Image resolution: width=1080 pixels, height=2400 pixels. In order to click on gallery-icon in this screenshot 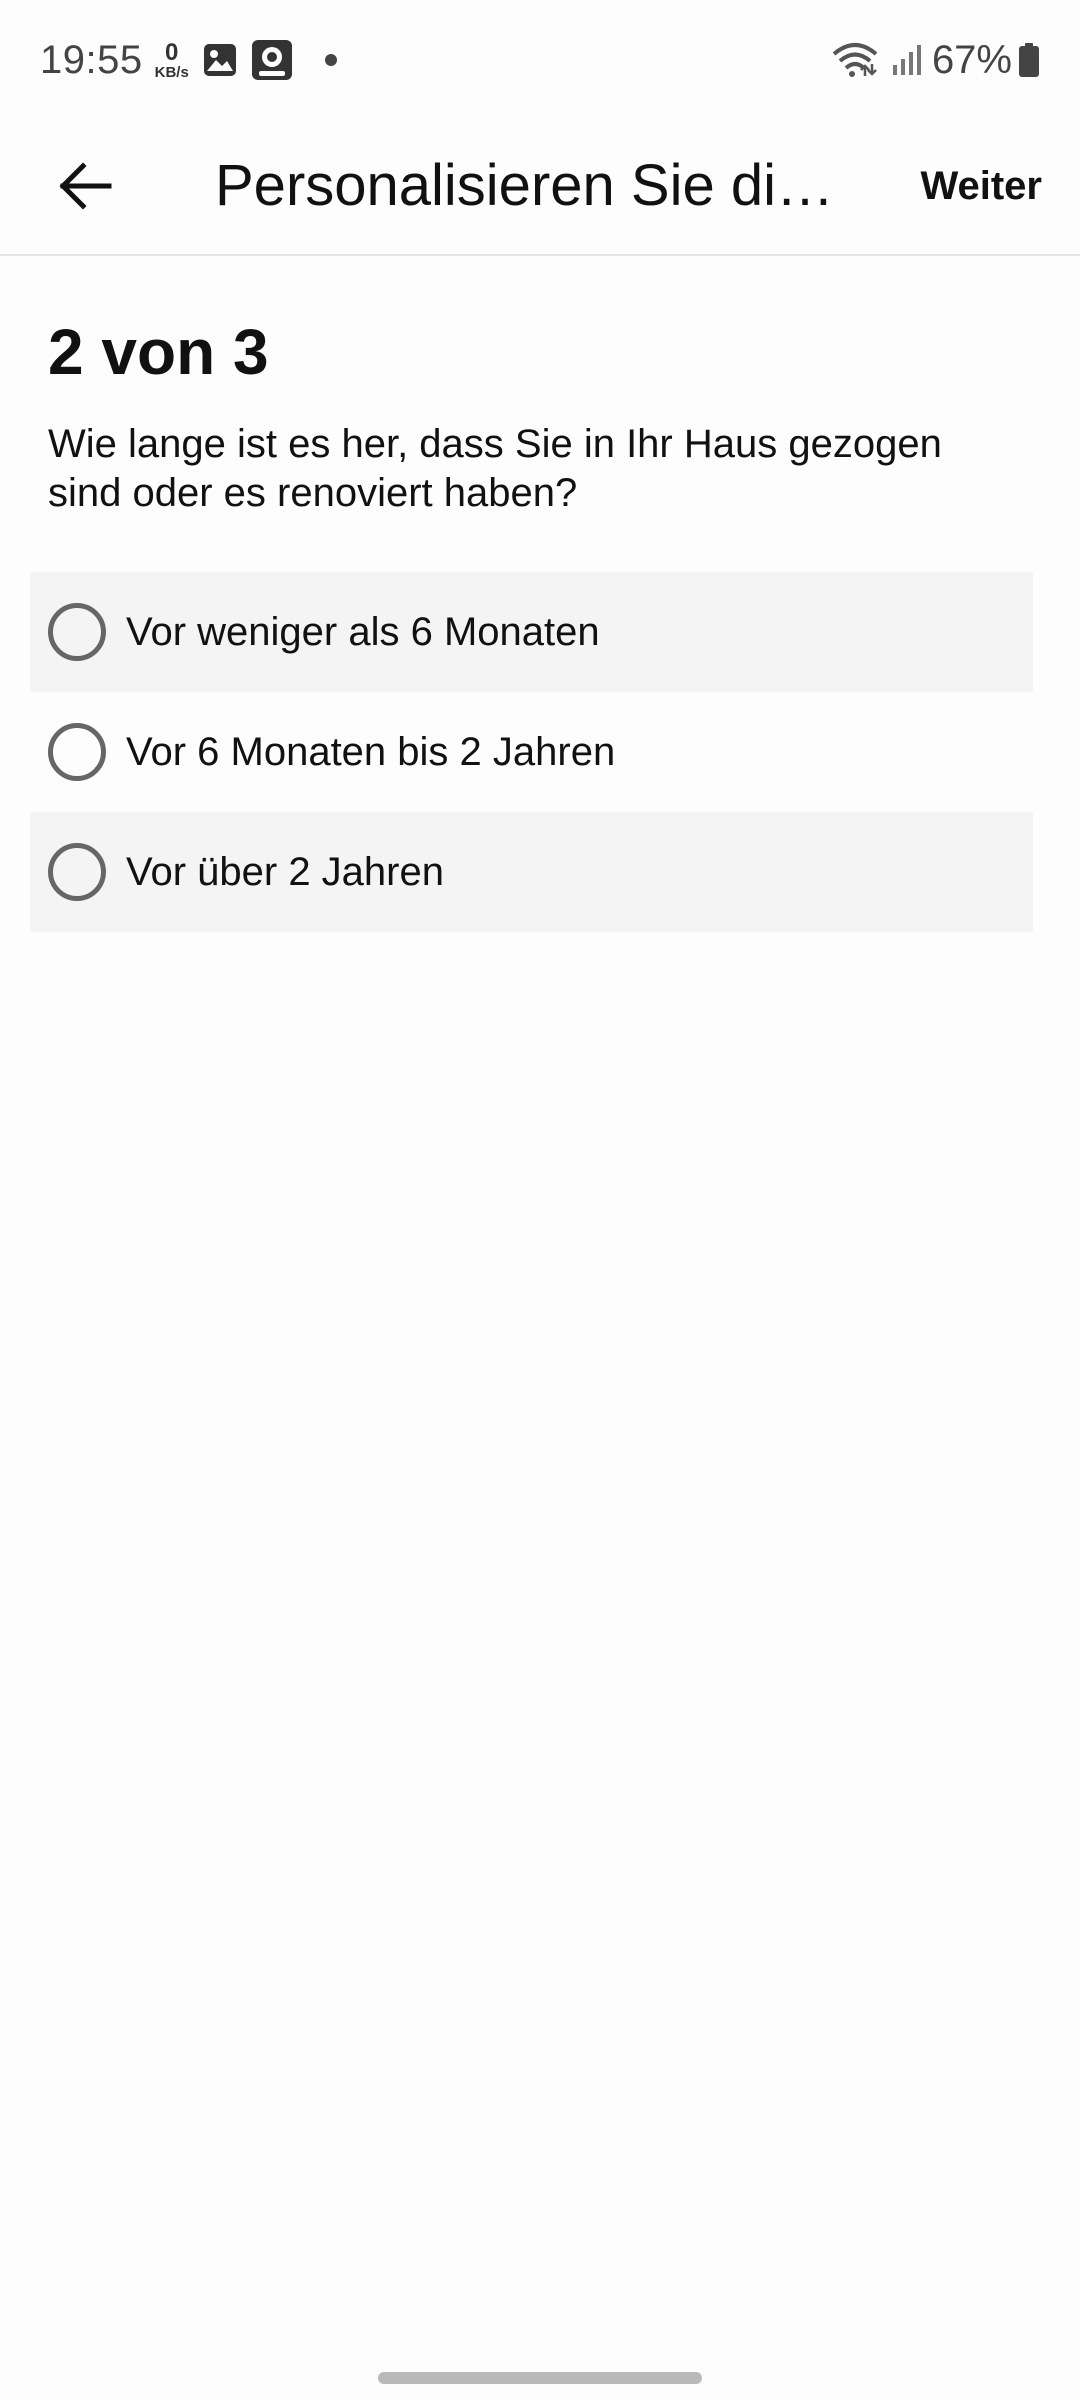, I will do `click(220, 60)`.